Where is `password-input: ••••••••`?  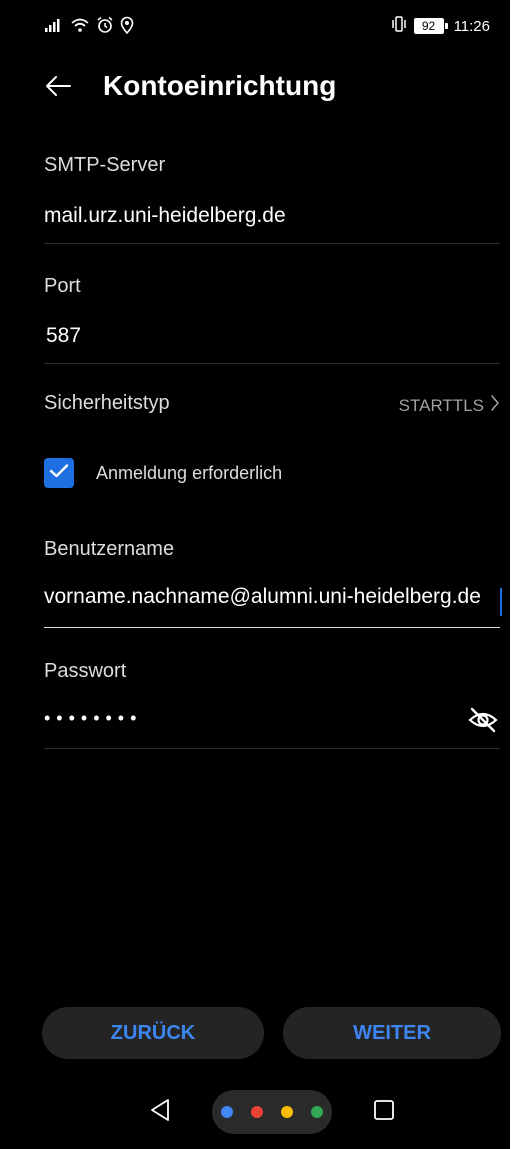 password-input: •••••••• is located at coordinates (93, 718).